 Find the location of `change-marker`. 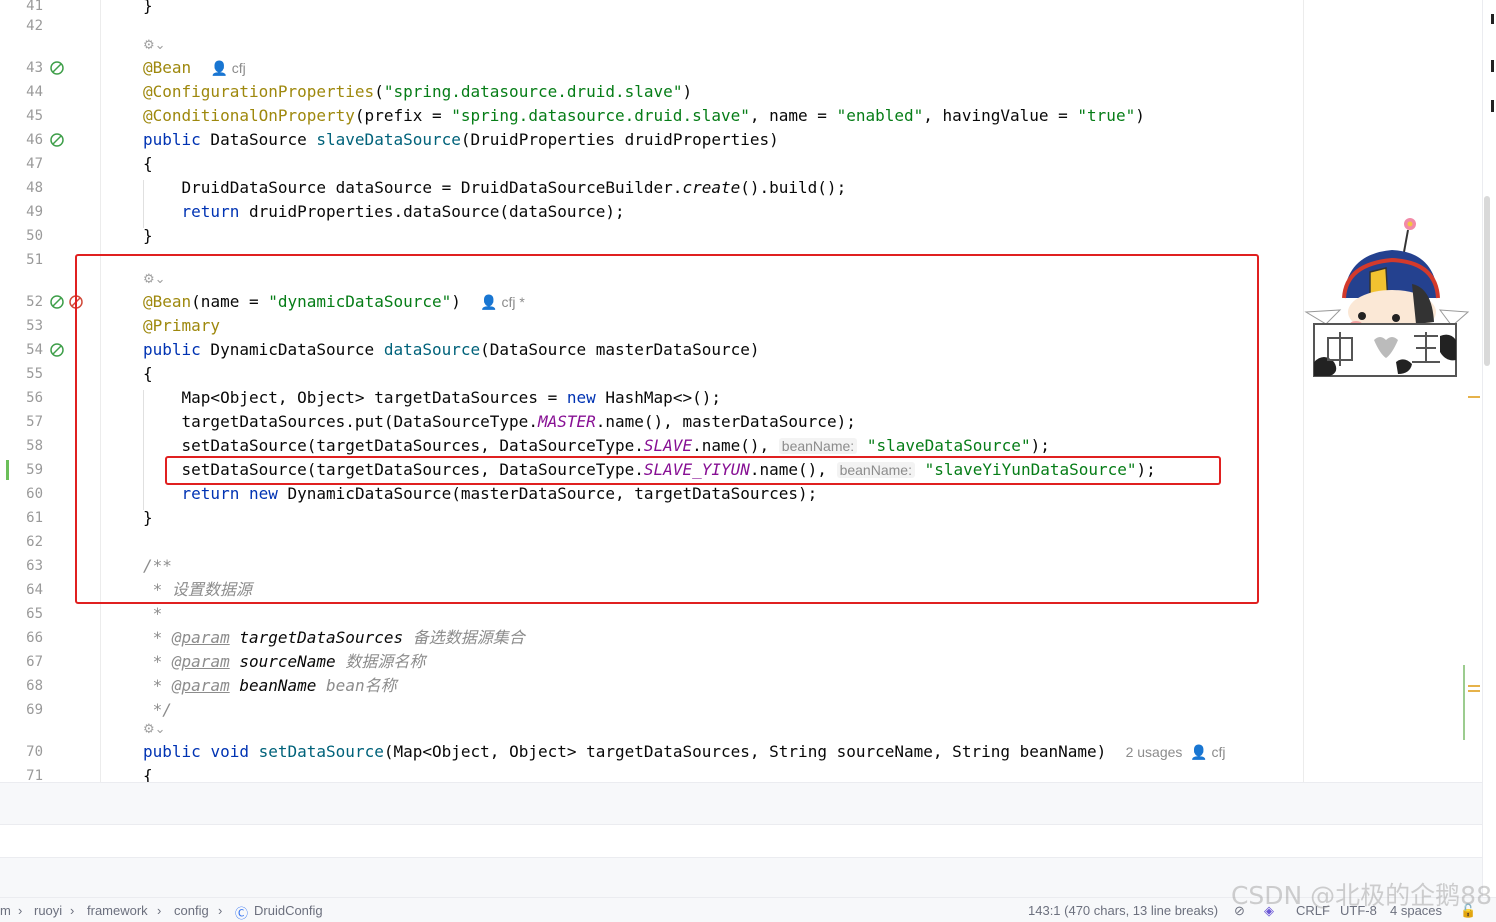

change-marker is located at coordinates (7, 470).